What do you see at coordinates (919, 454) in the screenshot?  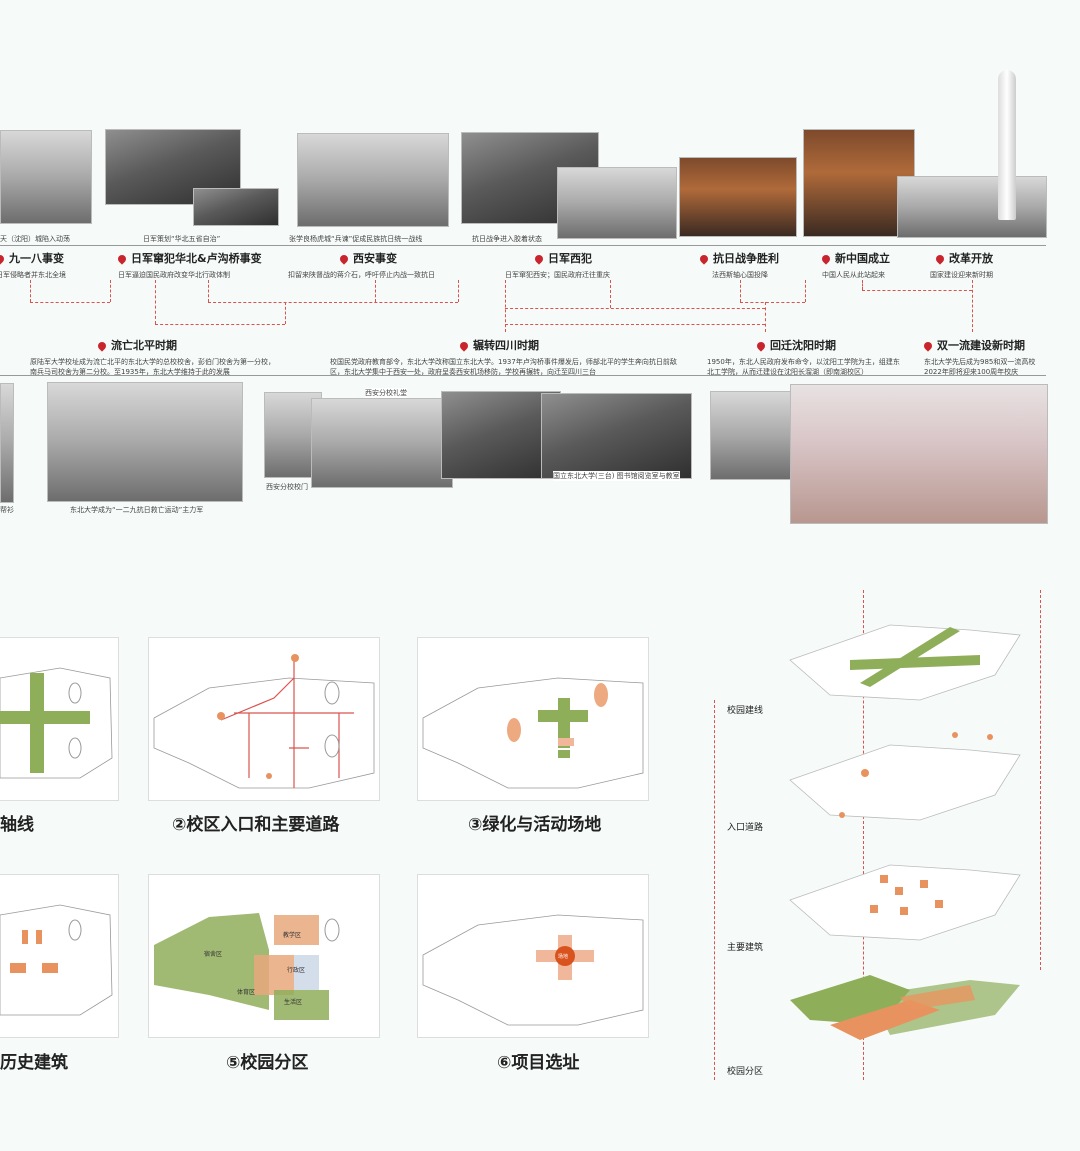 I see `photo-campus-blossom` at bounding box center [919, 454].